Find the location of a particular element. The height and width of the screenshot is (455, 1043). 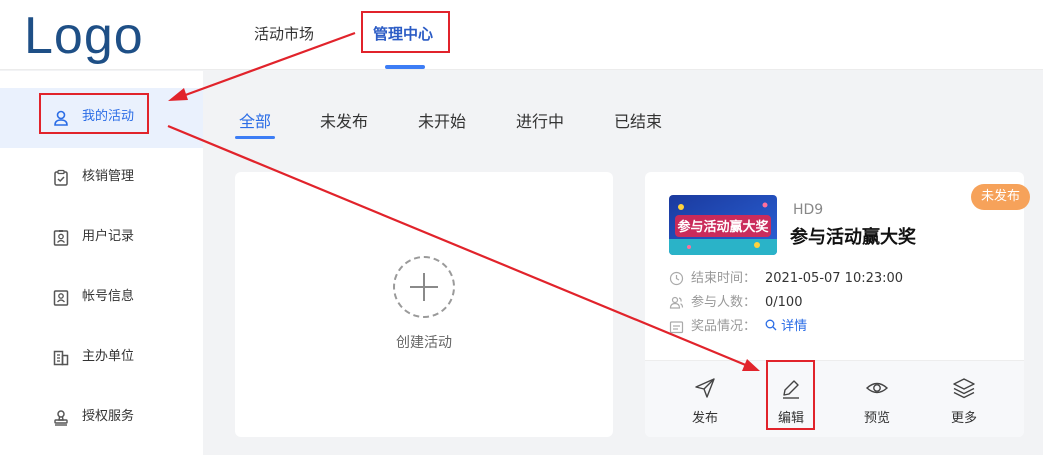

sidebar-item-label: 帐号信息 is located at coordinates (108, 296).